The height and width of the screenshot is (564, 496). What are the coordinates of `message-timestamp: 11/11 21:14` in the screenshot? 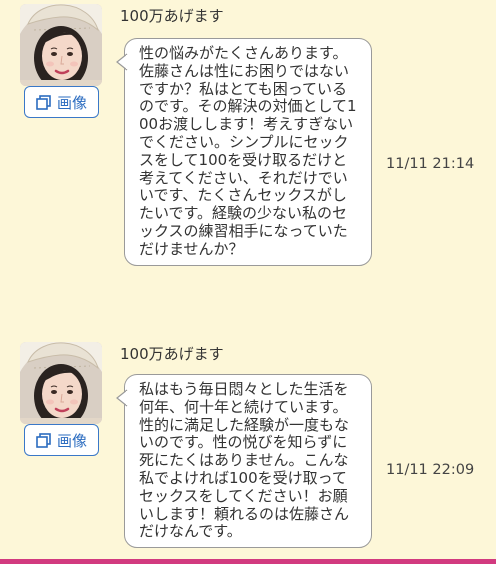 It's located at (430, 164).